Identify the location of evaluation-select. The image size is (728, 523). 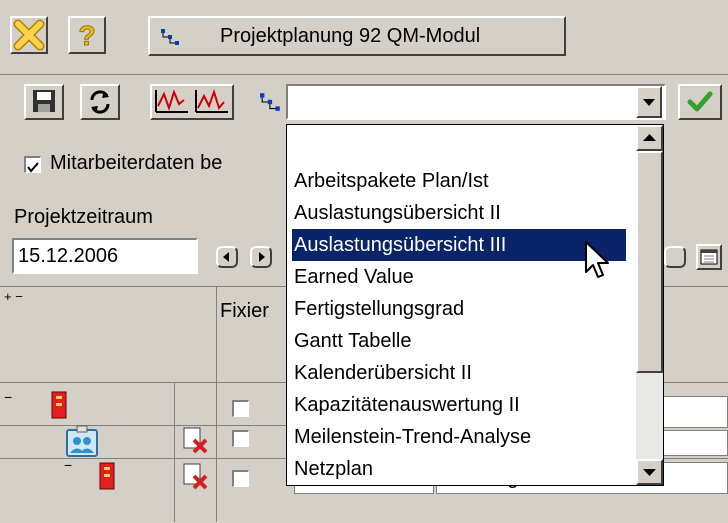
(476, 102).